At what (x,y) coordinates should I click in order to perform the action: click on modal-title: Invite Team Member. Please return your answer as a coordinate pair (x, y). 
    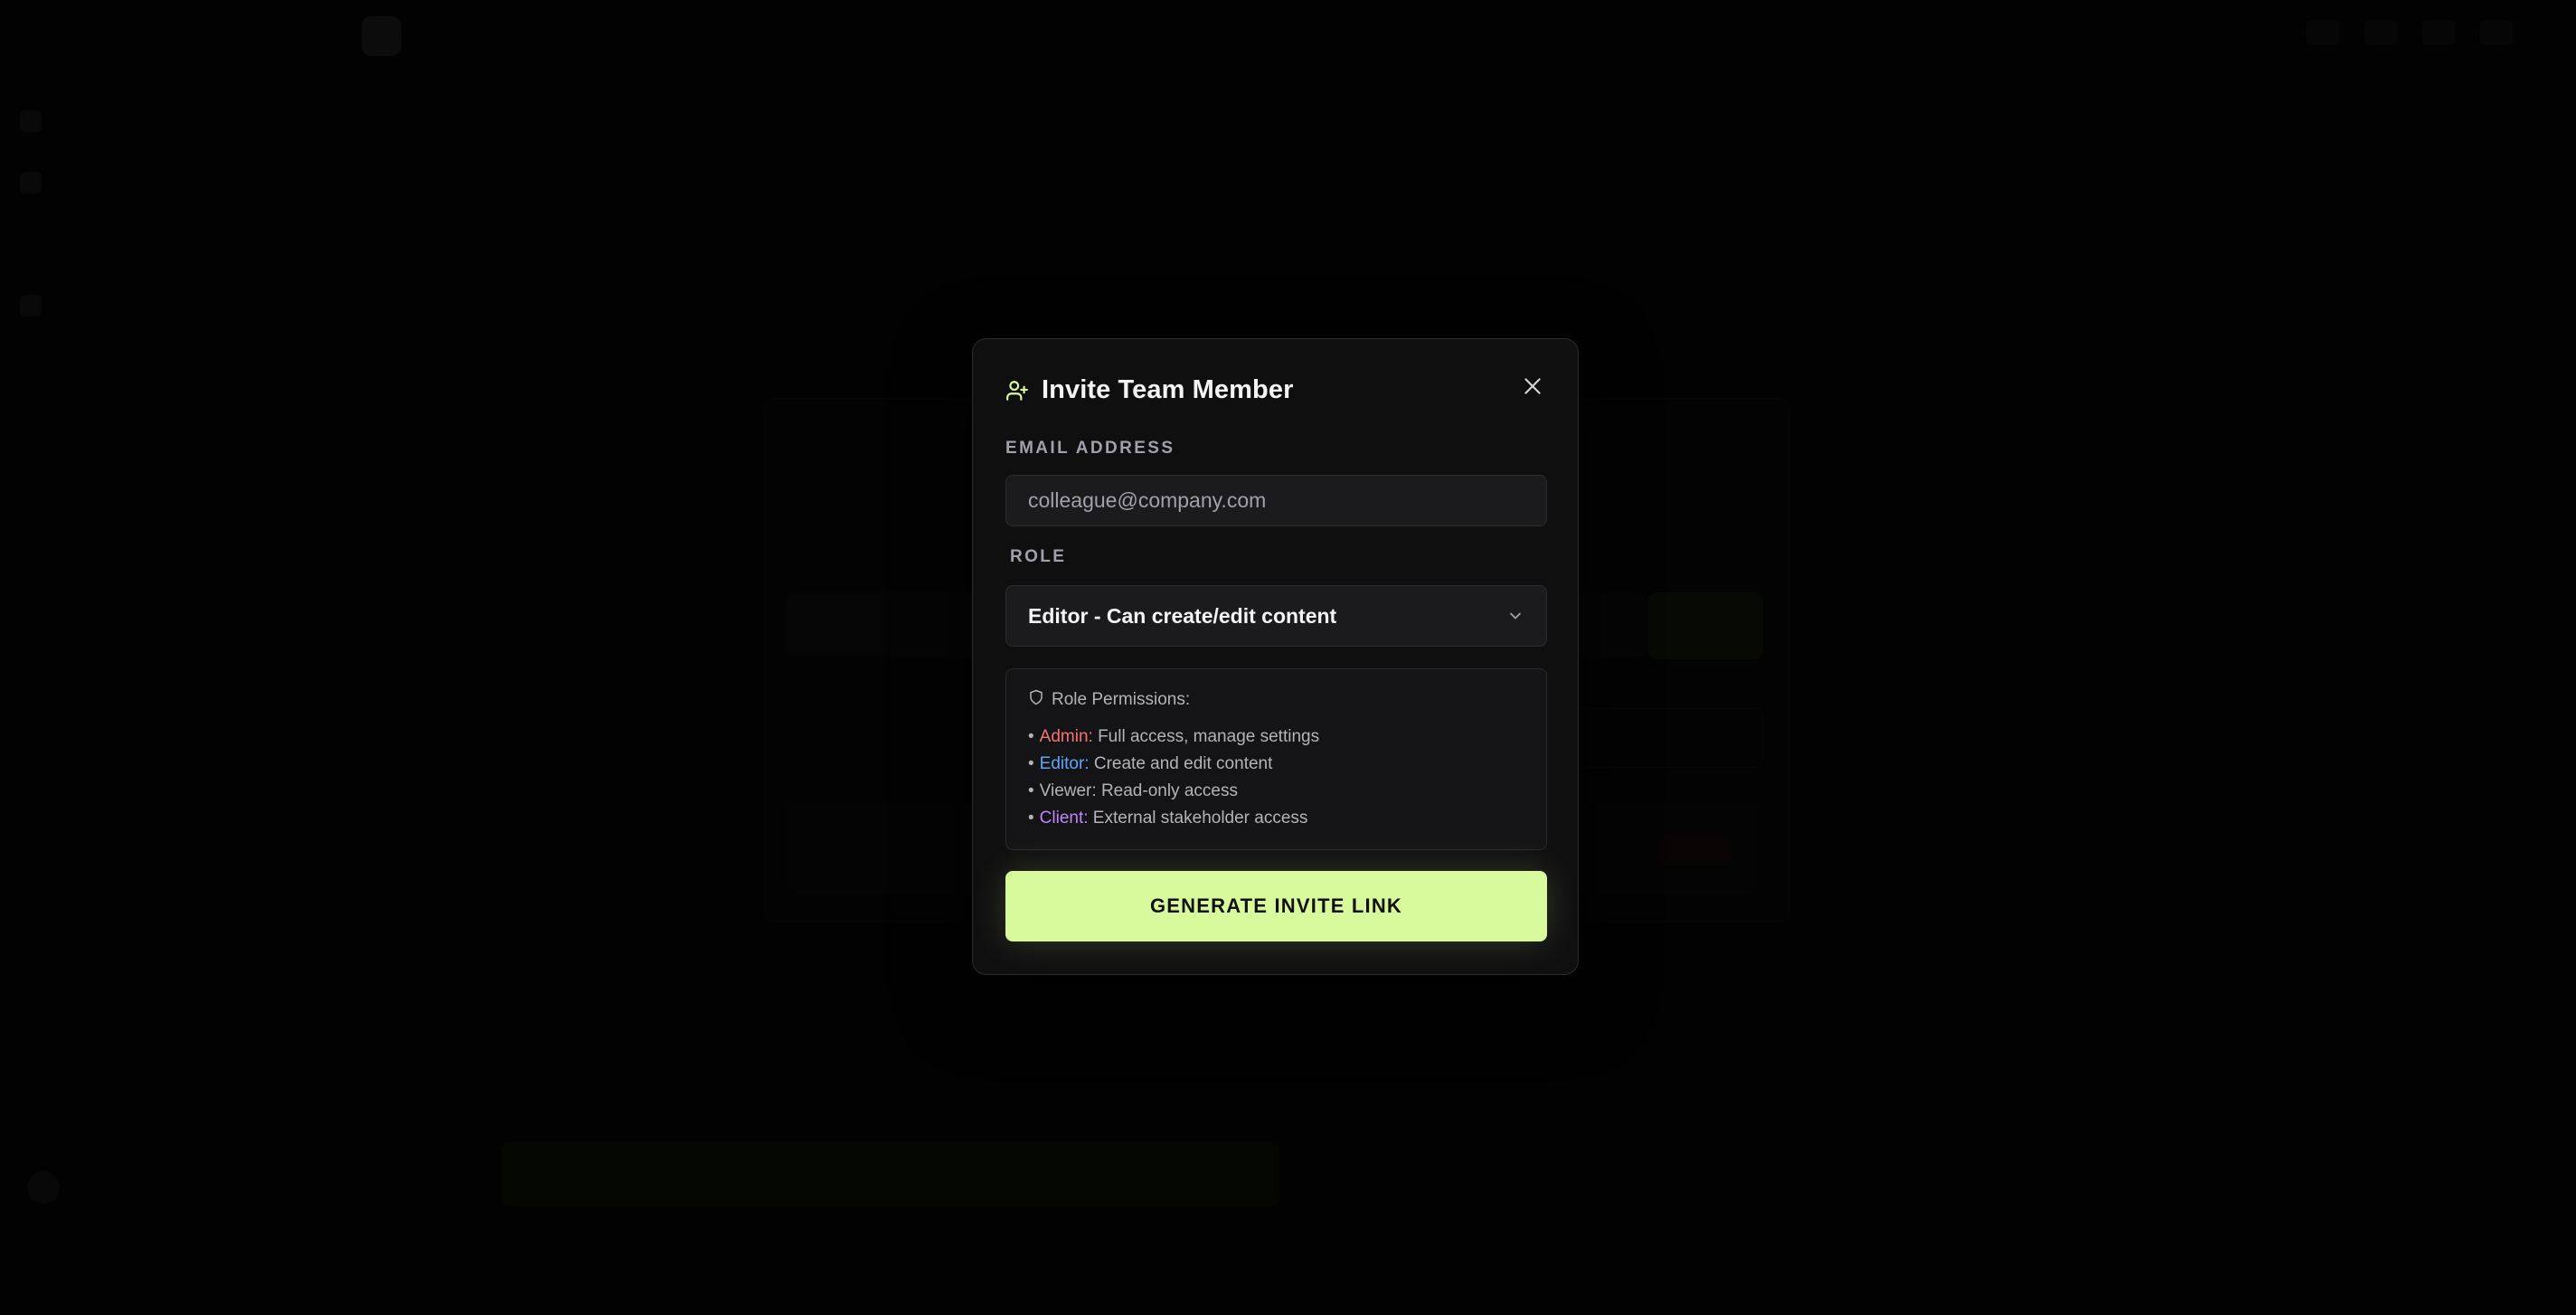
    Looking at the image, I should click on (1168, 389).